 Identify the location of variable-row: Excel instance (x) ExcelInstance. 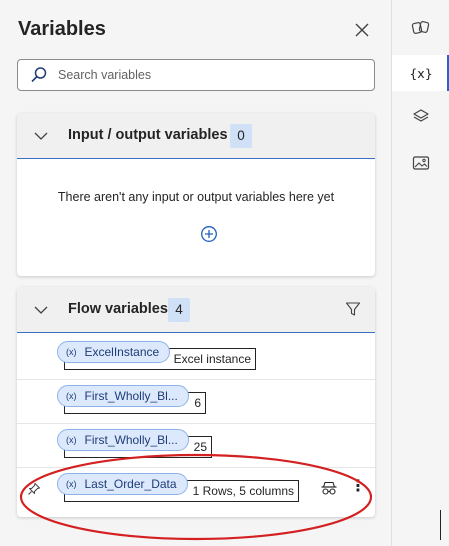
(196, 358).